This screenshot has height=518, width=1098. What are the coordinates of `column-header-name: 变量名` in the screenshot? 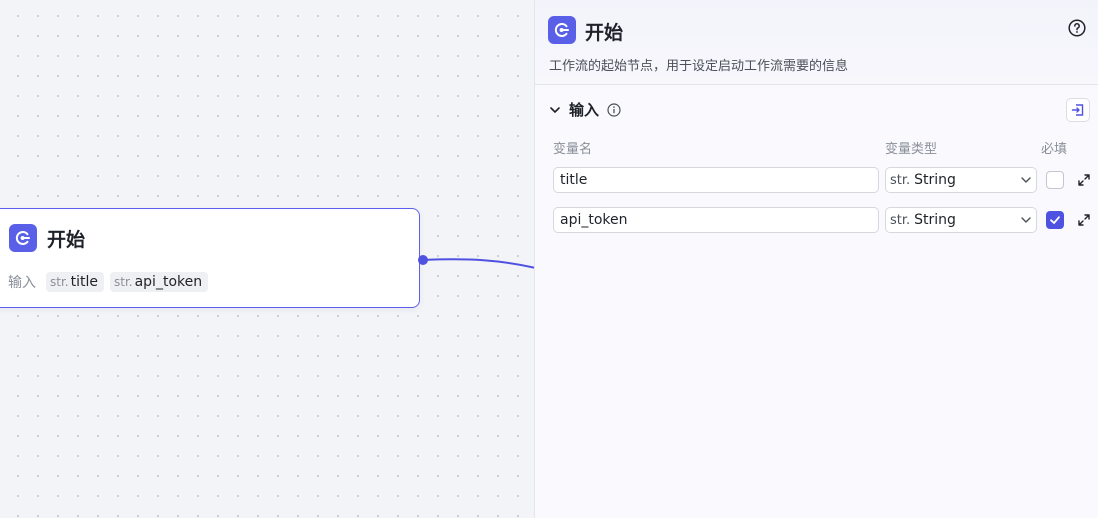 It's located at (573, 149).